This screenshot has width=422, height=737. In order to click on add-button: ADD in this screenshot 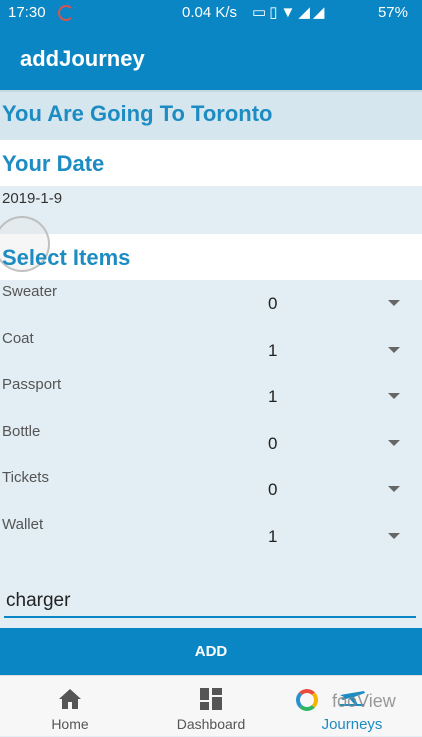, I will do `click(211, 651)`.